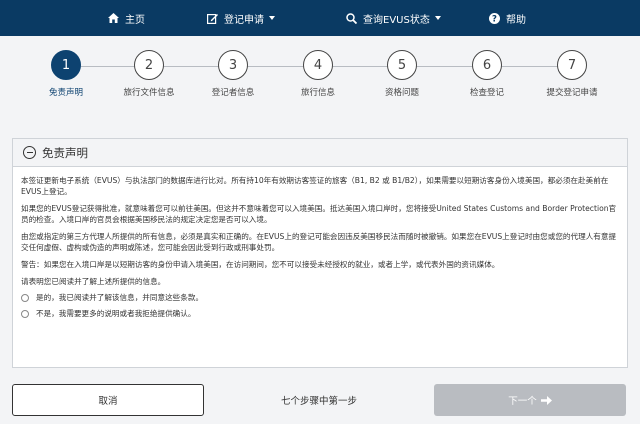 The image size is (640, 424). I want to click on nav-register: 登记申请, so click(241, 18).